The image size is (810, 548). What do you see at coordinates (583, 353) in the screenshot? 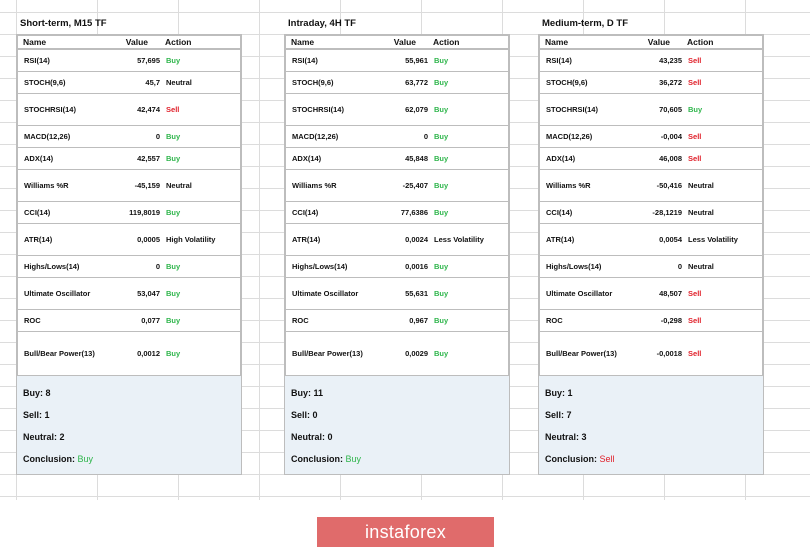
I see `indicator-name: Bull/Bear Power(13)` at bounding box center [583, 353].